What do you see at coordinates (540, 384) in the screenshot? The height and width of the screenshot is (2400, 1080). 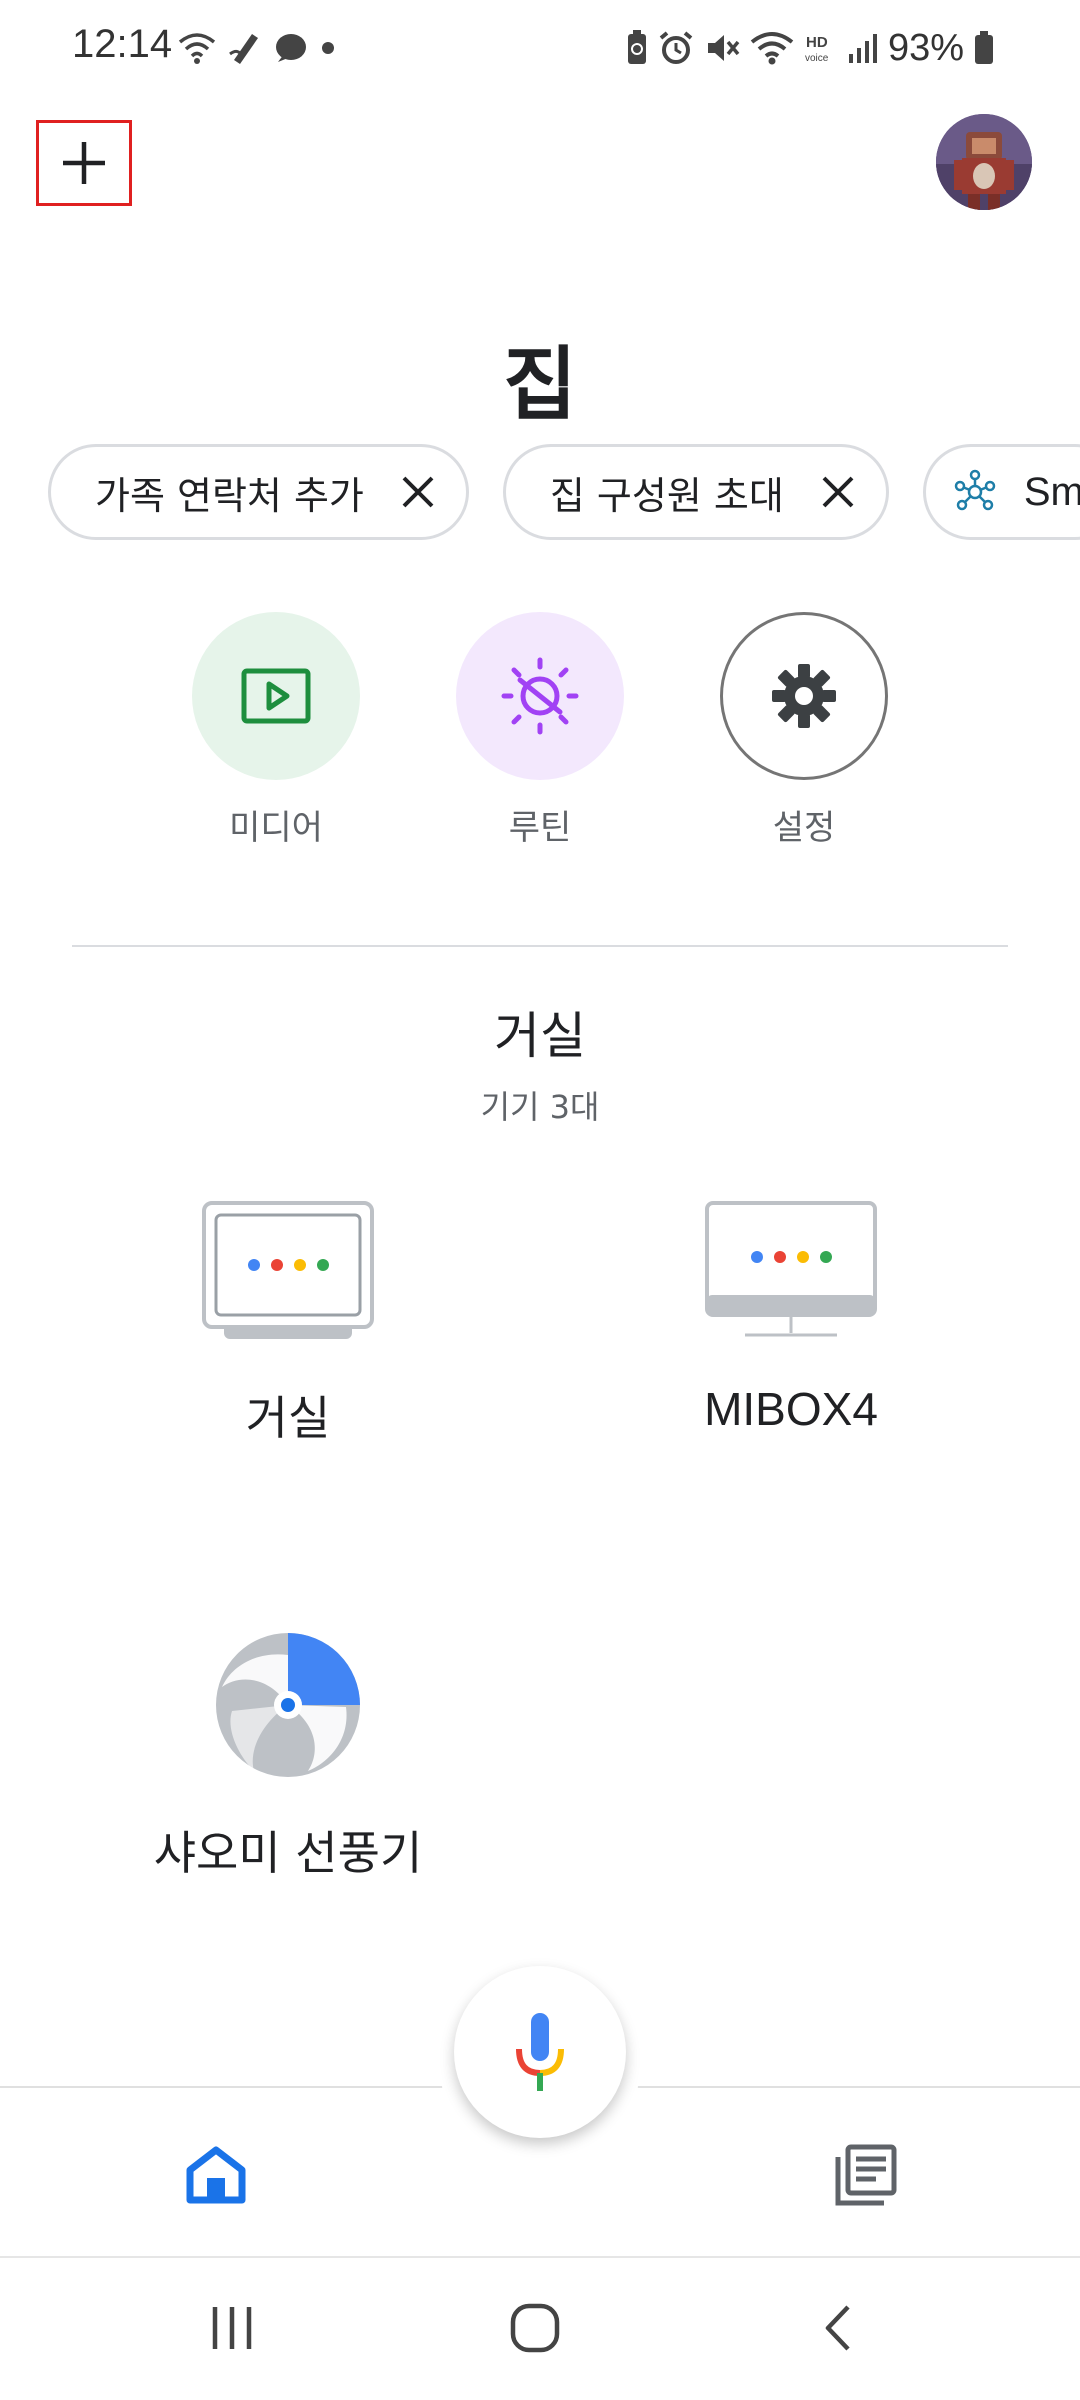 I see `page-title: 집` at bounding box center [540, 384].